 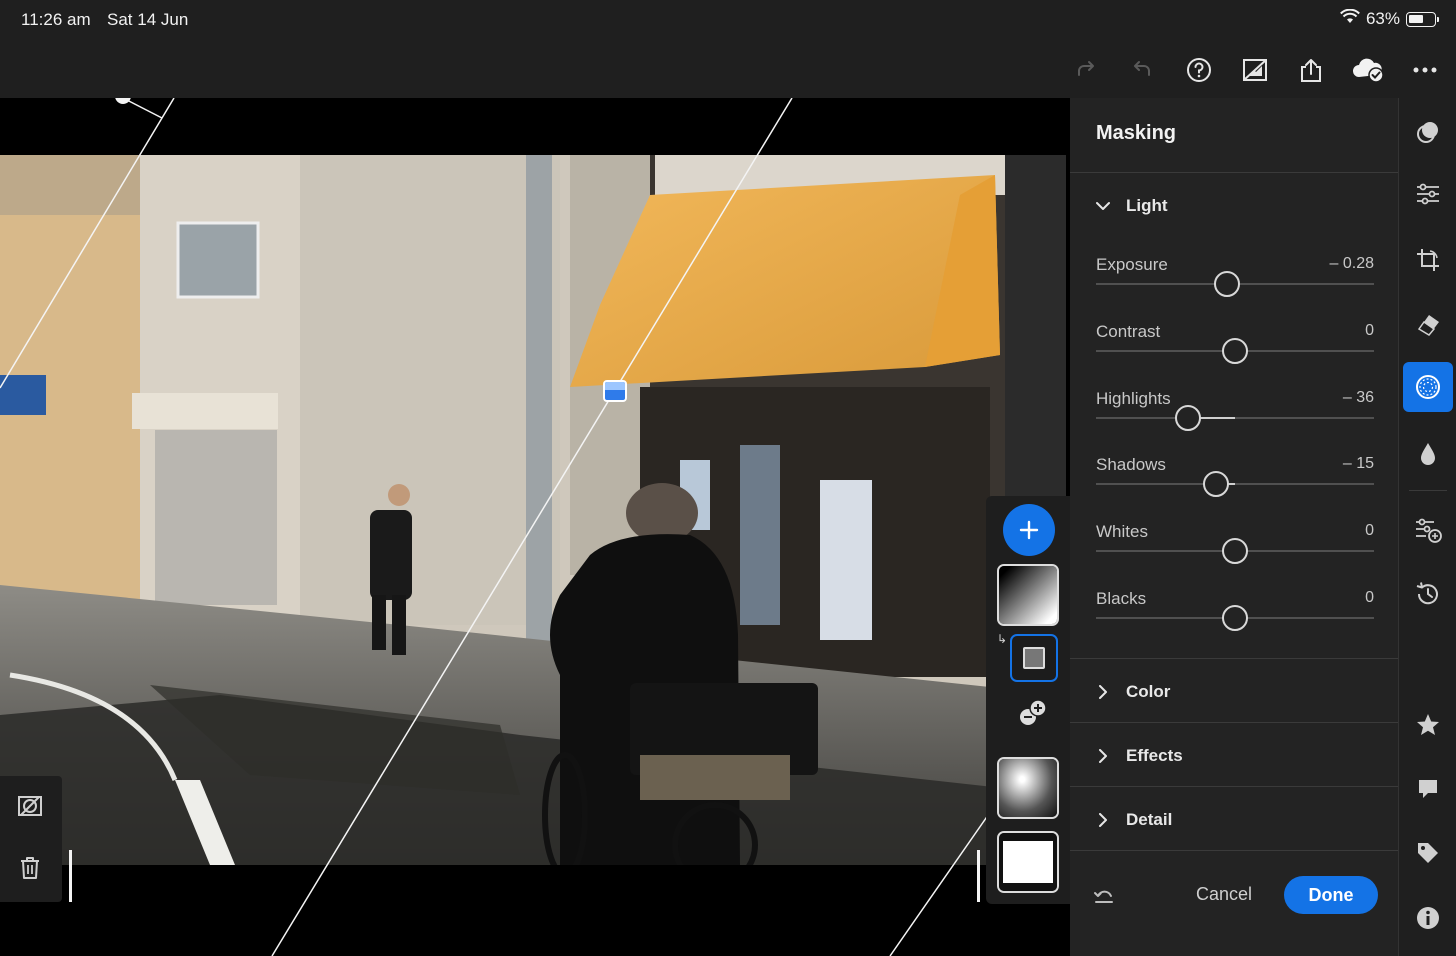 I want to click on edit-icon, so click(x=1428, y=194).